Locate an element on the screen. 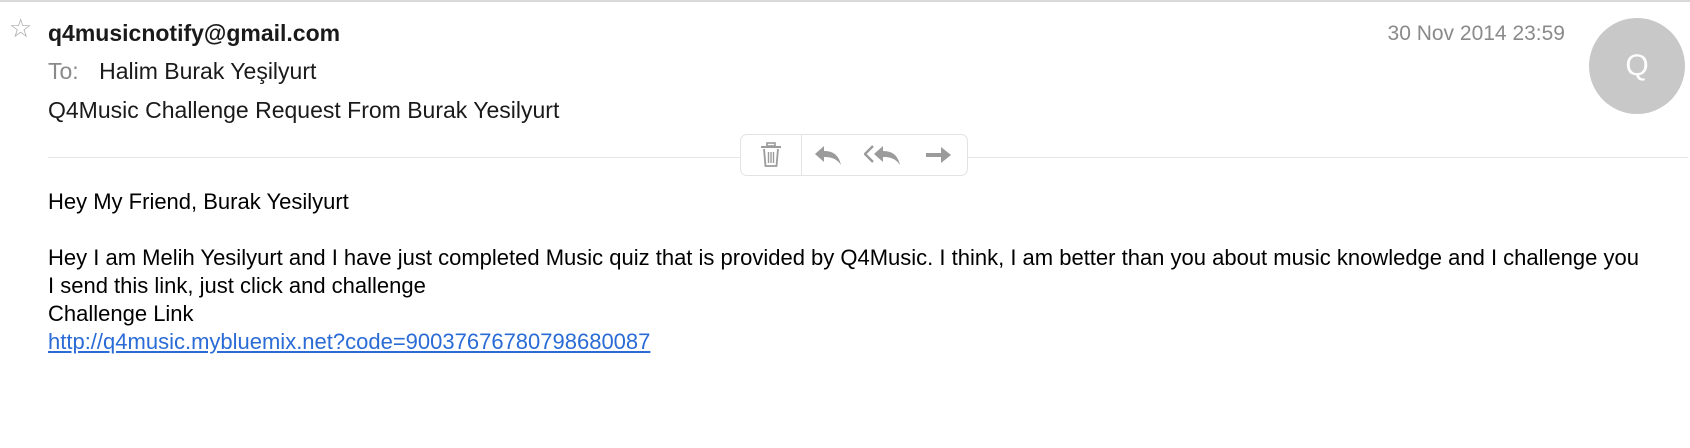  recipient-row: To: Halim Burak Yeşilyurt is located at coordinates (182, 71).